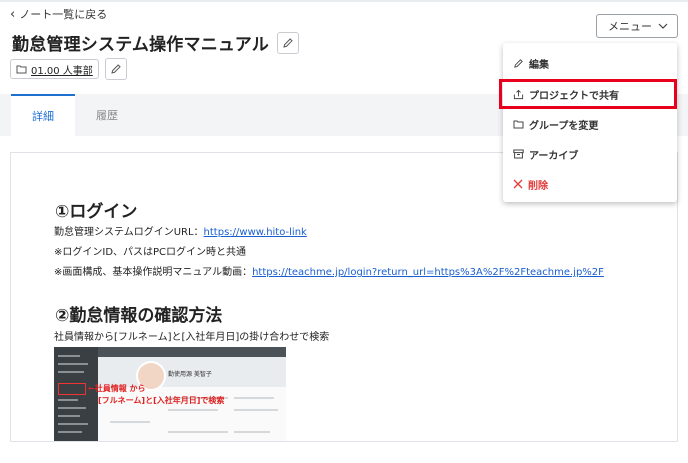  Describe the element at coordinates (630, 26) in the screenshot. I see `menu-button-label: メニュー` at that location.